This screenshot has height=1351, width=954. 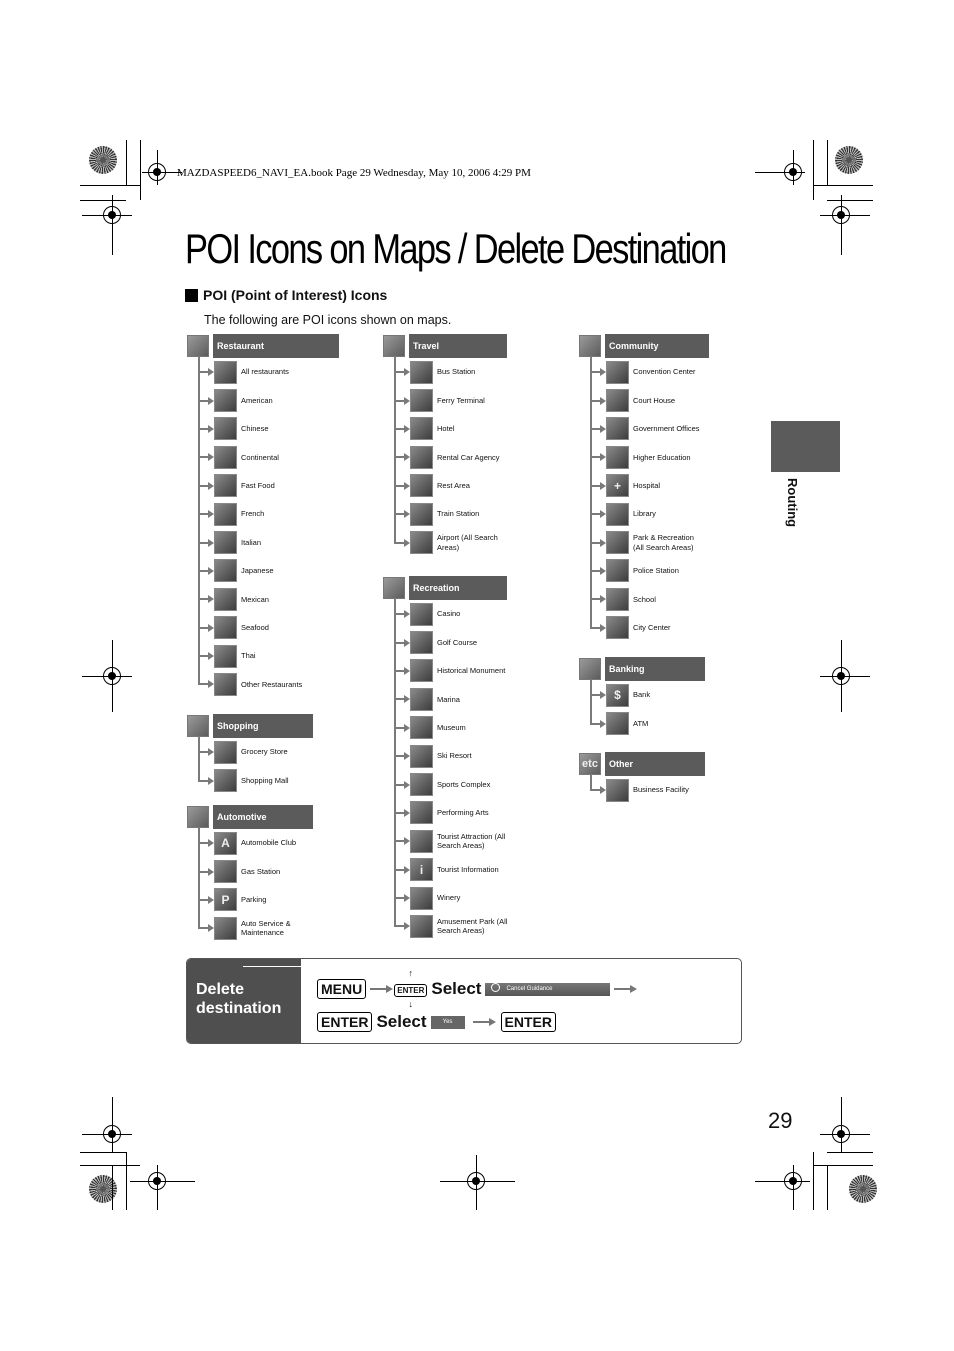 I want to click on poi-item-label: Airport (All Search Areas), so click(x=467, y=542).